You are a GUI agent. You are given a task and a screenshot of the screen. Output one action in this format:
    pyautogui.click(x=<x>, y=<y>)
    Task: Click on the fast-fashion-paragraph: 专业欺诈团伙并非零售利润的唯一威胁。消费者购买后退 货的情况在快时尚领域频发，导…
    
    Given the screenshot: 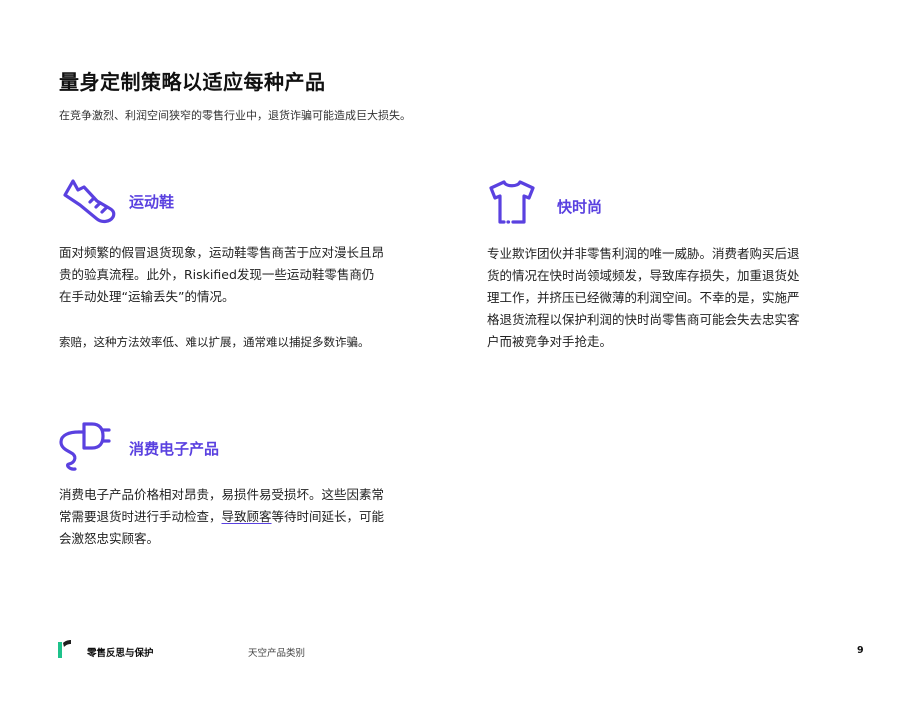 What is the action you would take?
    pyautogui.click(x=677, y=298)
    